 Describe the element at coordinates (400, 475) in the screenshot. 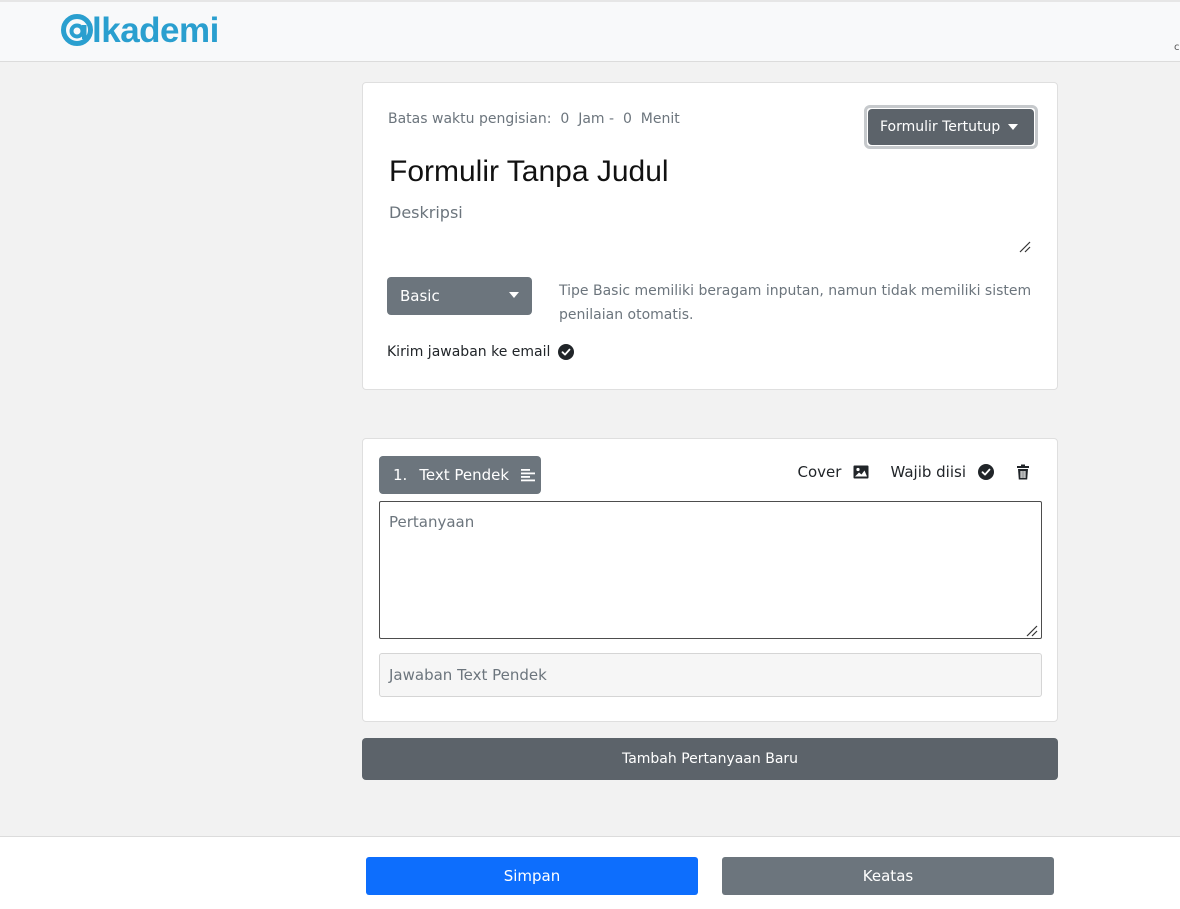

I see `question-number: 1.` at that location.